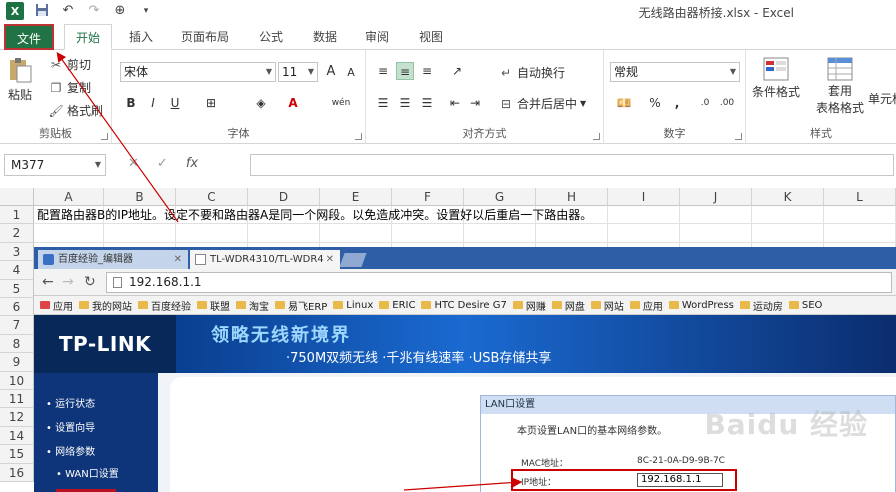  I want to click on wrap-text-button: ↵ 自动换行, so click(531, 72).